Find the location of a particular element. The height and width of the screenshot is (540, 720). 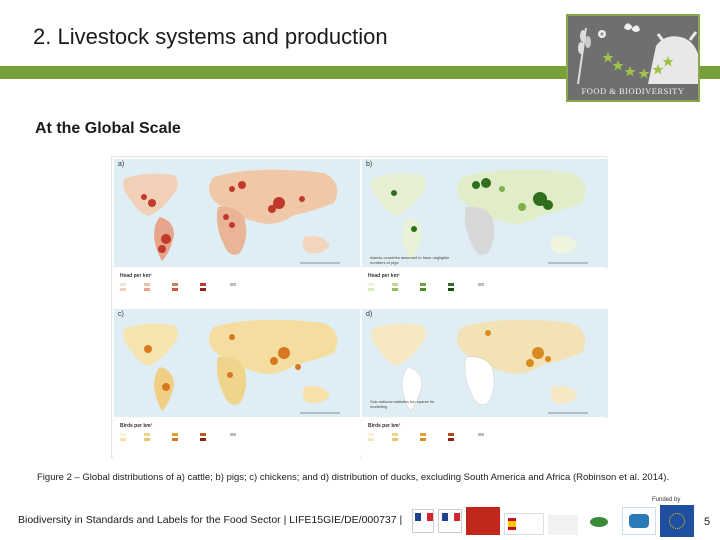

logo-text: FOOD & BIODIVERSITY is located at coordinates (633, 91).